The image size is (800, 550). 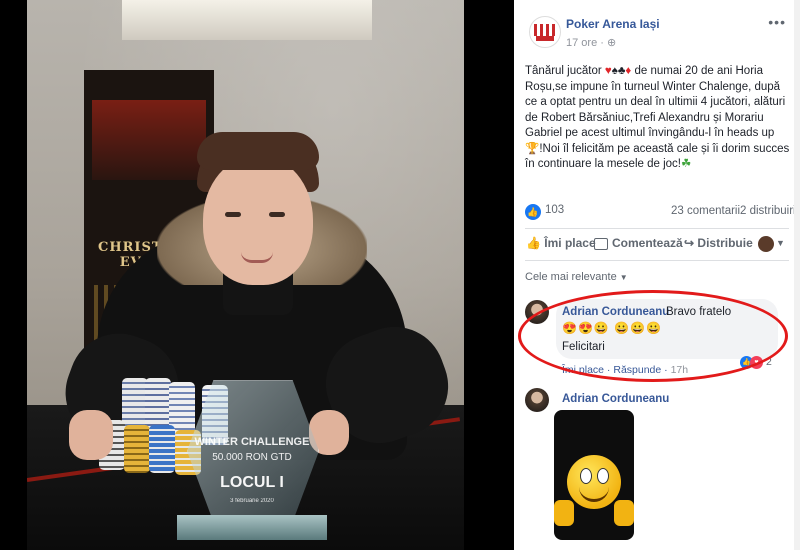 What do you see at coordinates (705, 211) in the screenshot?
I see `comment-count: 23 comentarii` at bounding box center [705, 211].